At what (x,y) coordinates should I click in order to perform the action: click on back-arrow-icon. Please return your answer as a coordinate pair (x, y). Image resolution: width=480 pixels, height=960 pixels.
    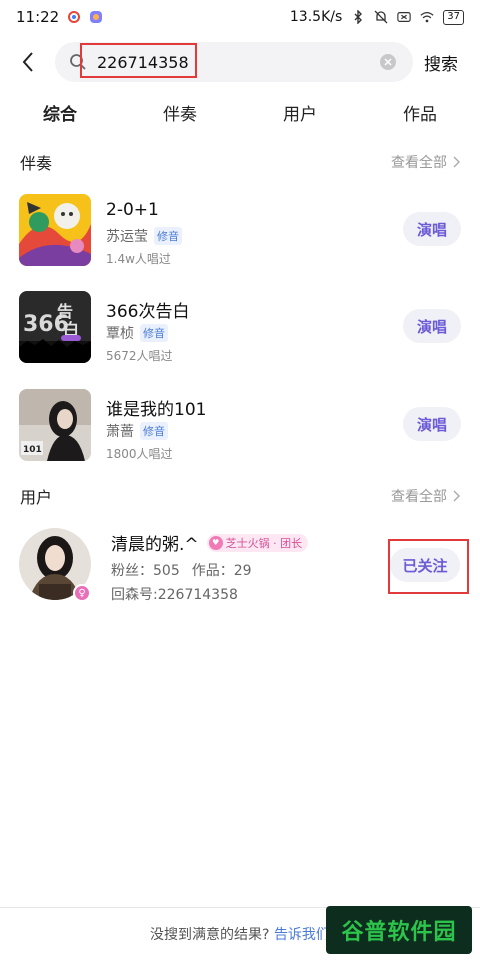
    Looking at the image, I should click on (27, 62).